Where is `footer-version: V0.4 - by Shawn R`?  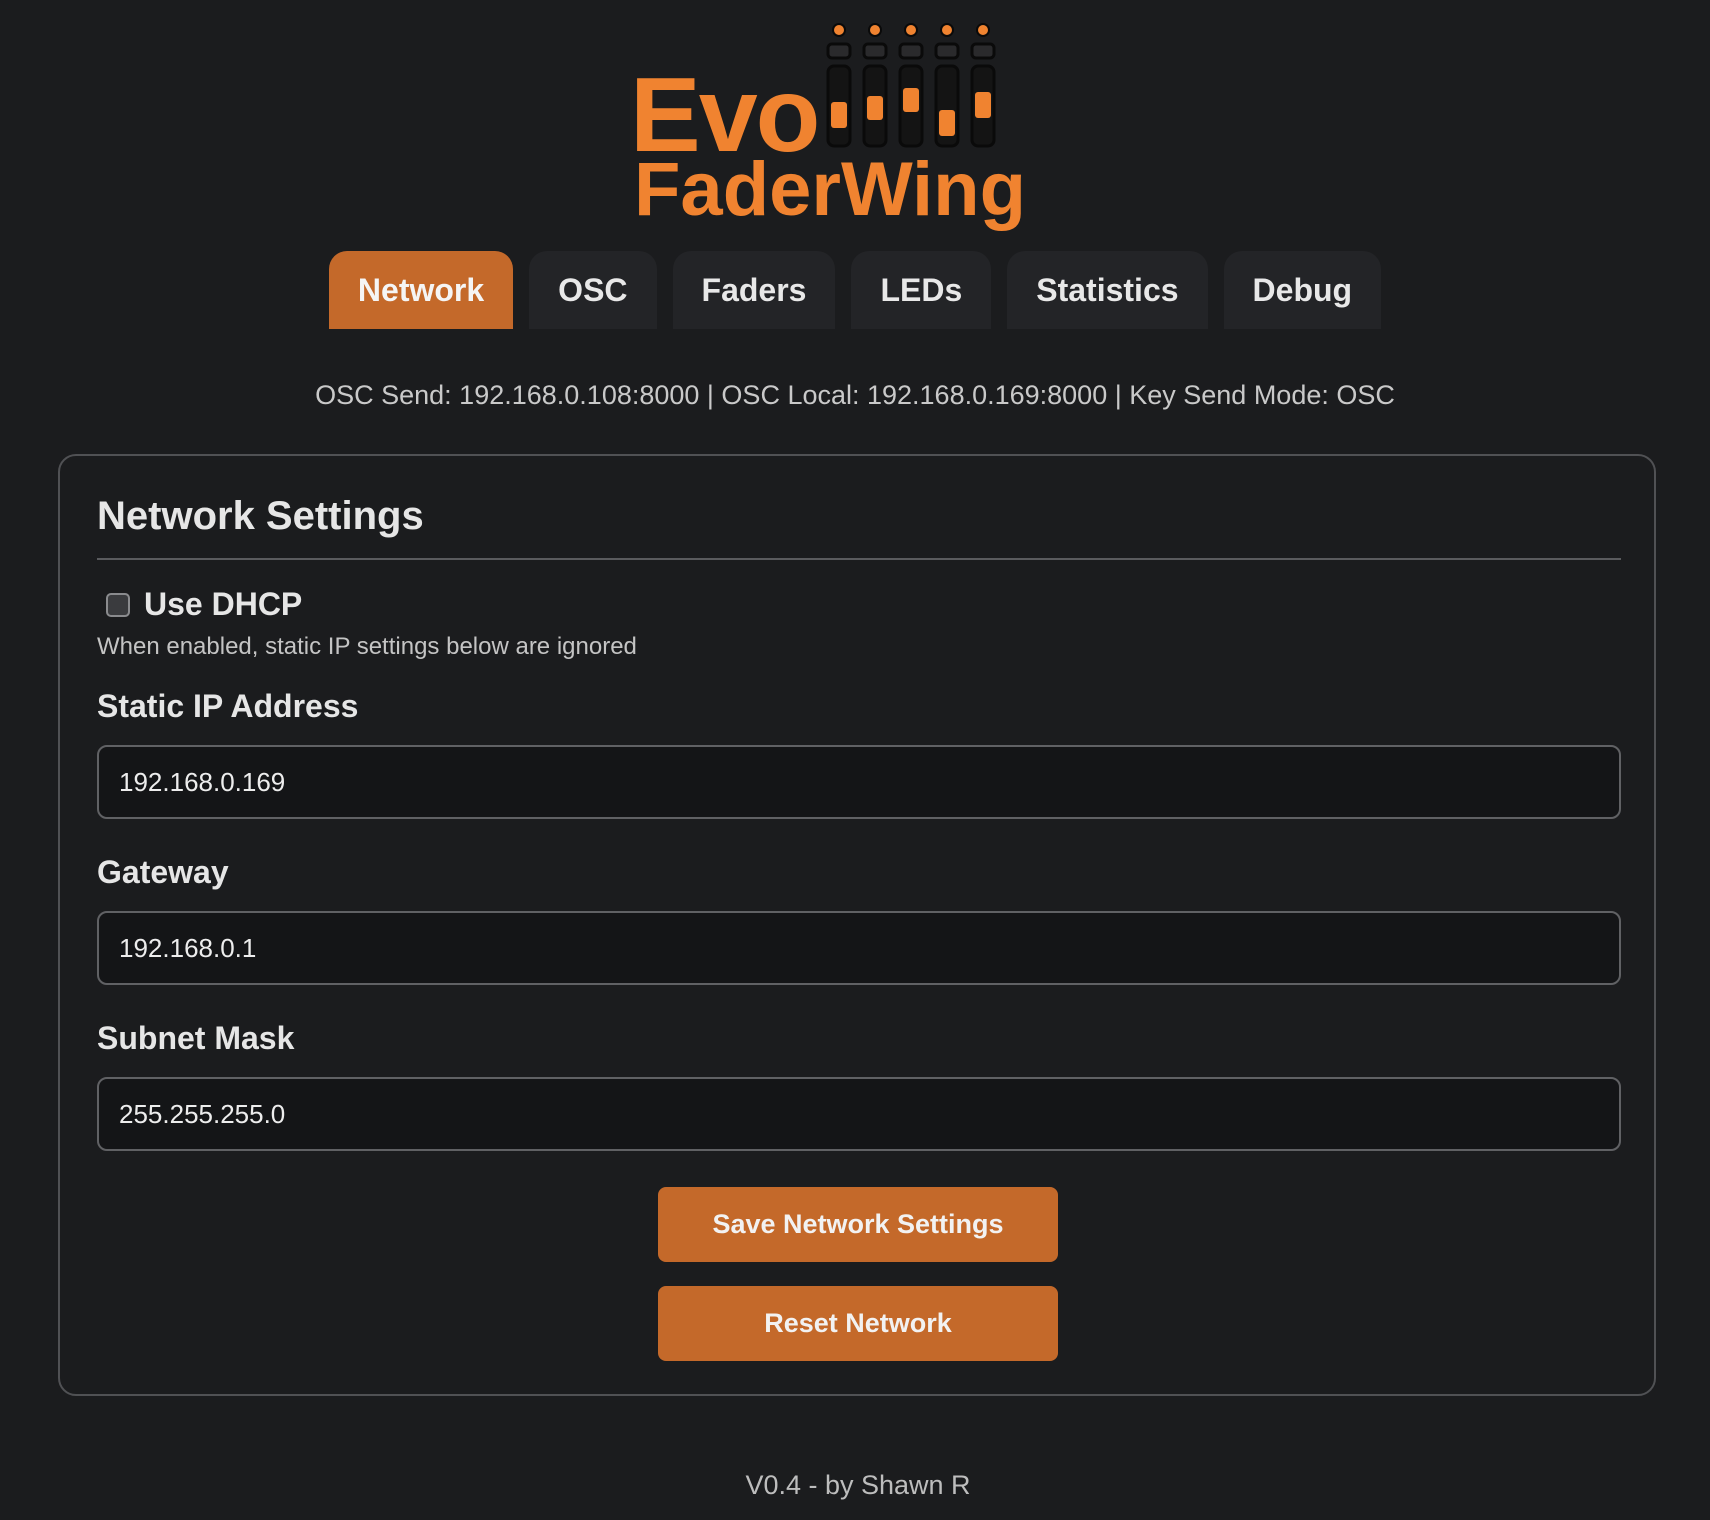
footer-version: V0.4 - by Shawn R is located at coordinates (858, 1485).